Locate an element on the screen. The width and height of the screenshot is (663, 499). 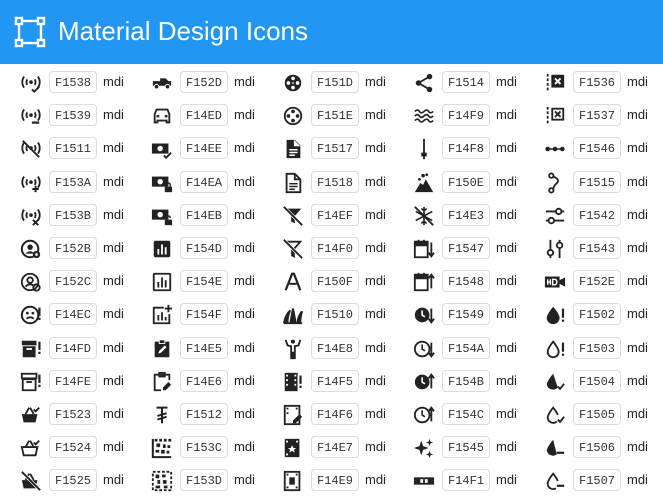
icon-entry: F152C mdi is located at coordinates (66, 281).